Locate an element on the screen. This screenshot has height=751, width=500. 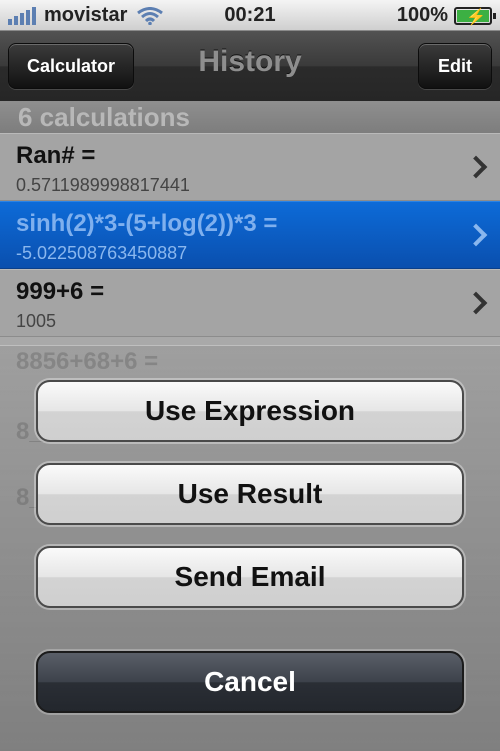
use-expression-button: Use Expression is located at coordinates (250, 411).